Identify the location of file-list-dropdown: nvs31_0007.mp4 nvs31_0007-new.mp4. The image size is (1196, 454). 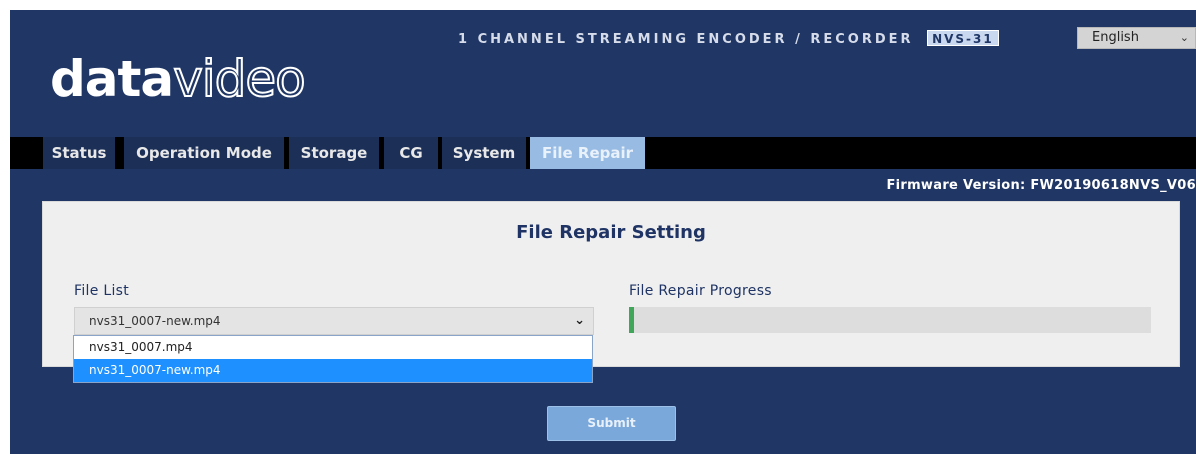
(333, 359).